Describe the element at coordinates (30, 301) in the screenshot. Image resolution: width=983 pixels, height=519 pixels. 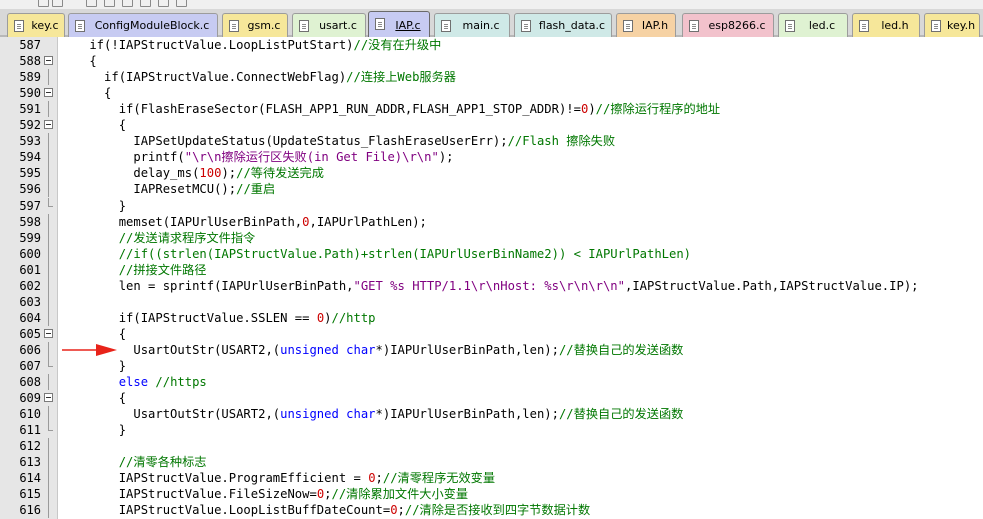
I see `line-number: 603` at that location.